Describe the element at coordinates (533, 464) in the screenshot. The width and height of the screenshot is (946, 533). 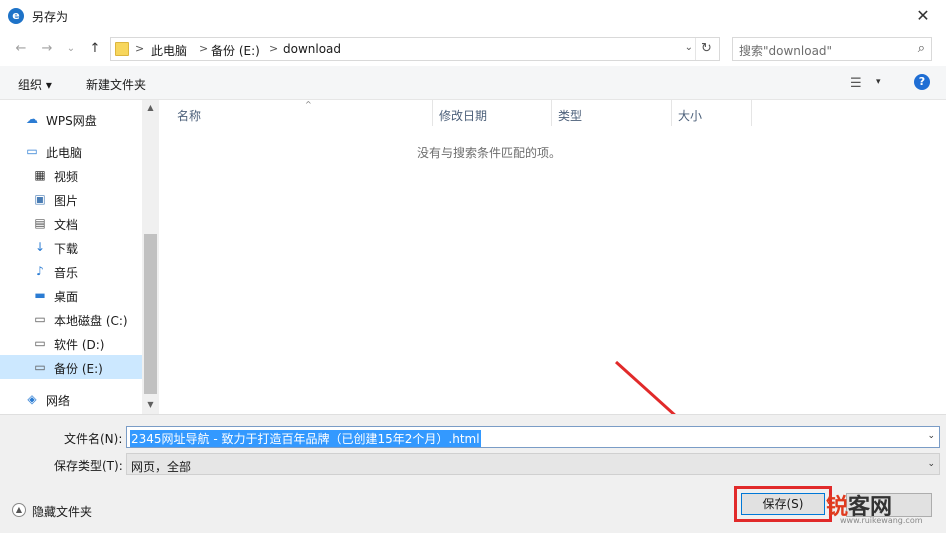
I see `filetype-select: 网页，全部 ⌄` at that location.